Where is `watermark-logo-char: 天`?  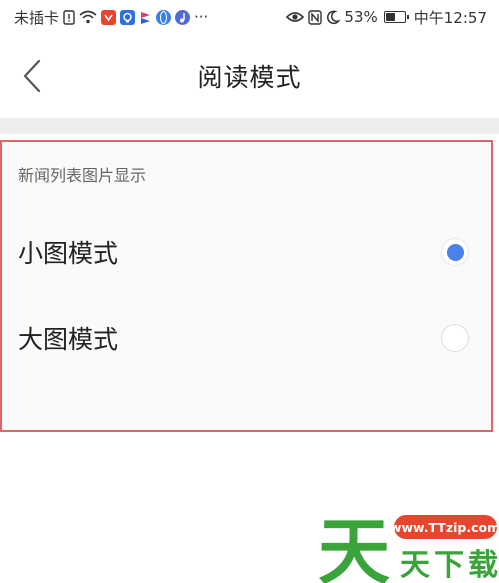
watermark-logo-char: 天 is located at coordinates (354, 546).